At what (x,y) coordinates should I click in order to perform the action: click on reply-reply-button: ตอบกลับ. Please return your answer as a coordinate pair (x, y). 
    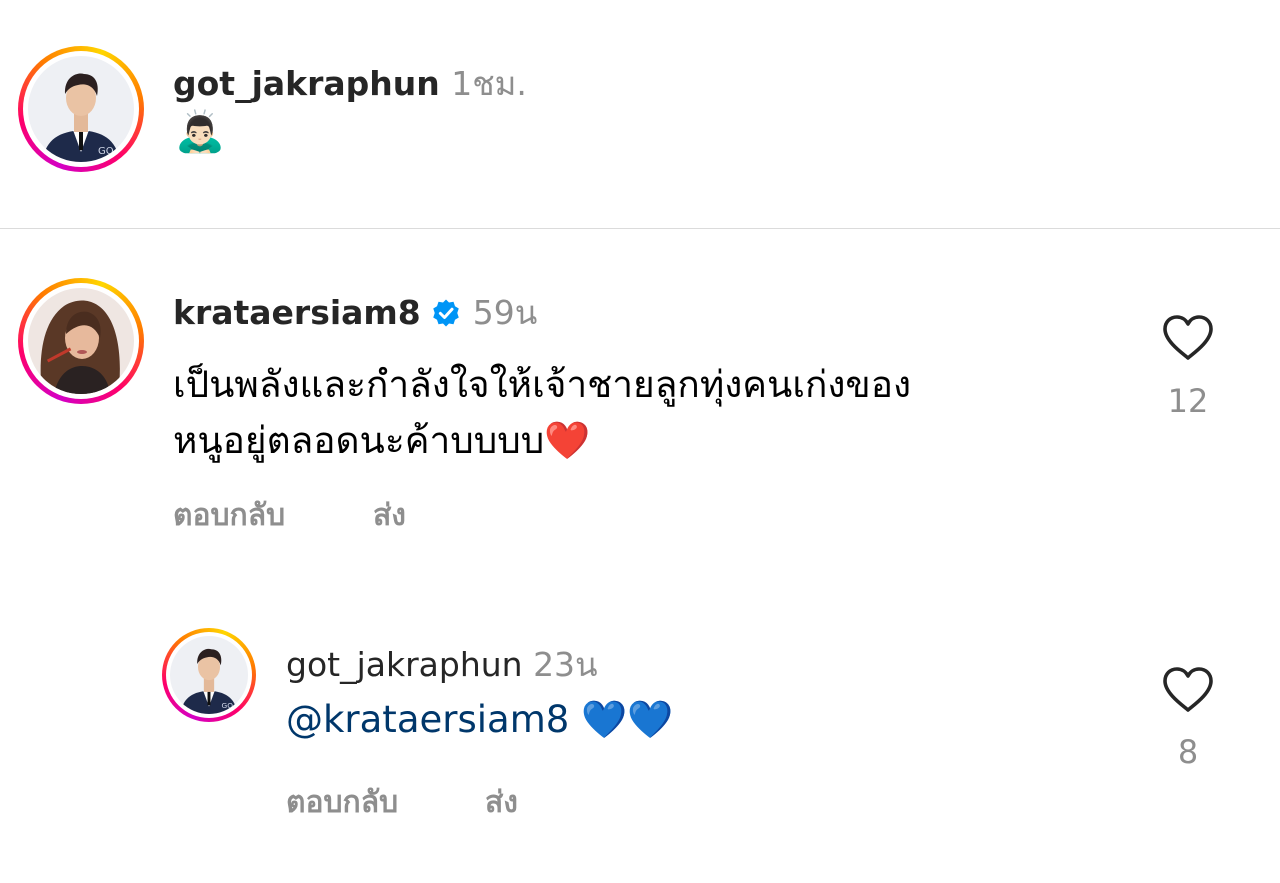
    Looking at the image, I should click on (342, 802).